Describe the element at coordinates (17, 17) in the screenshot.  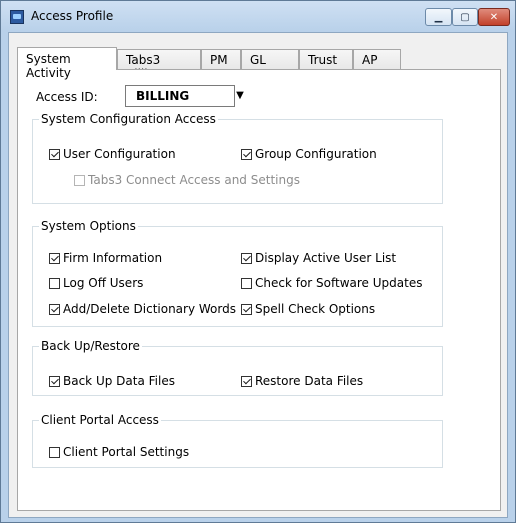
I see `app-icon` at that location.